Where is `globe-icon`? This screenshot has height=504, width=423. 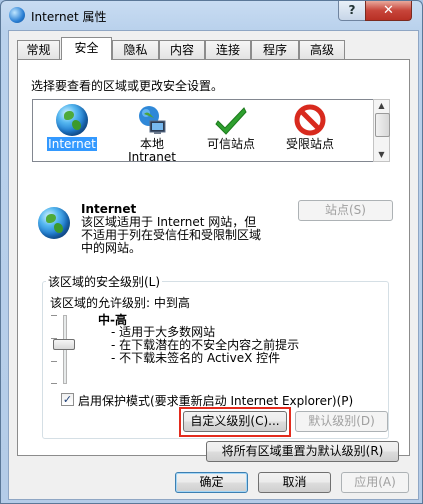
globe-icon is located at coordinates (72, 120).